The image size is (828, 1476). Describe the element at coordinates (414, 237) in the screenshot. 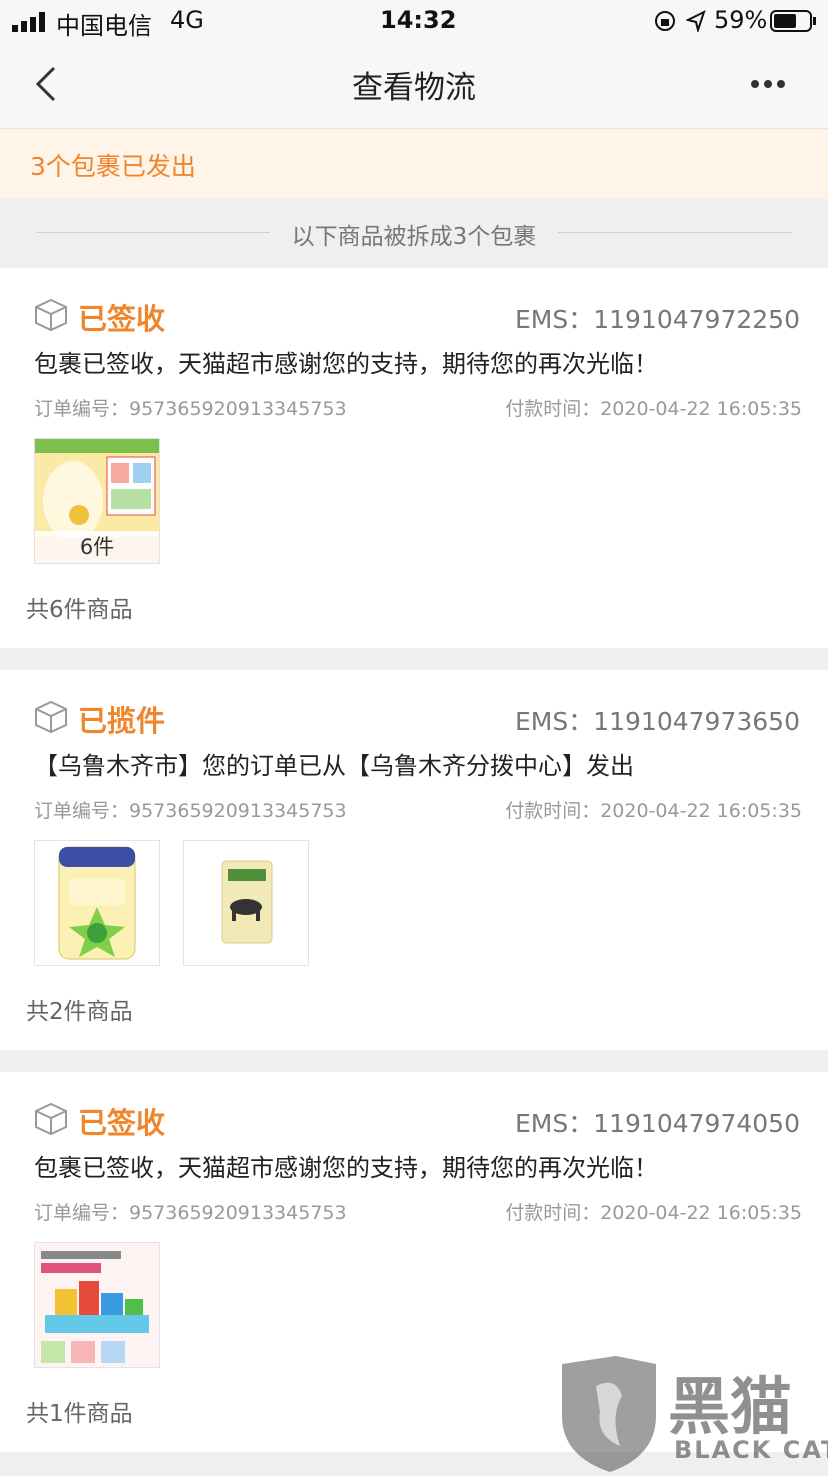

I see `split-note: 以下商品被拆成3个包裹` at that location.